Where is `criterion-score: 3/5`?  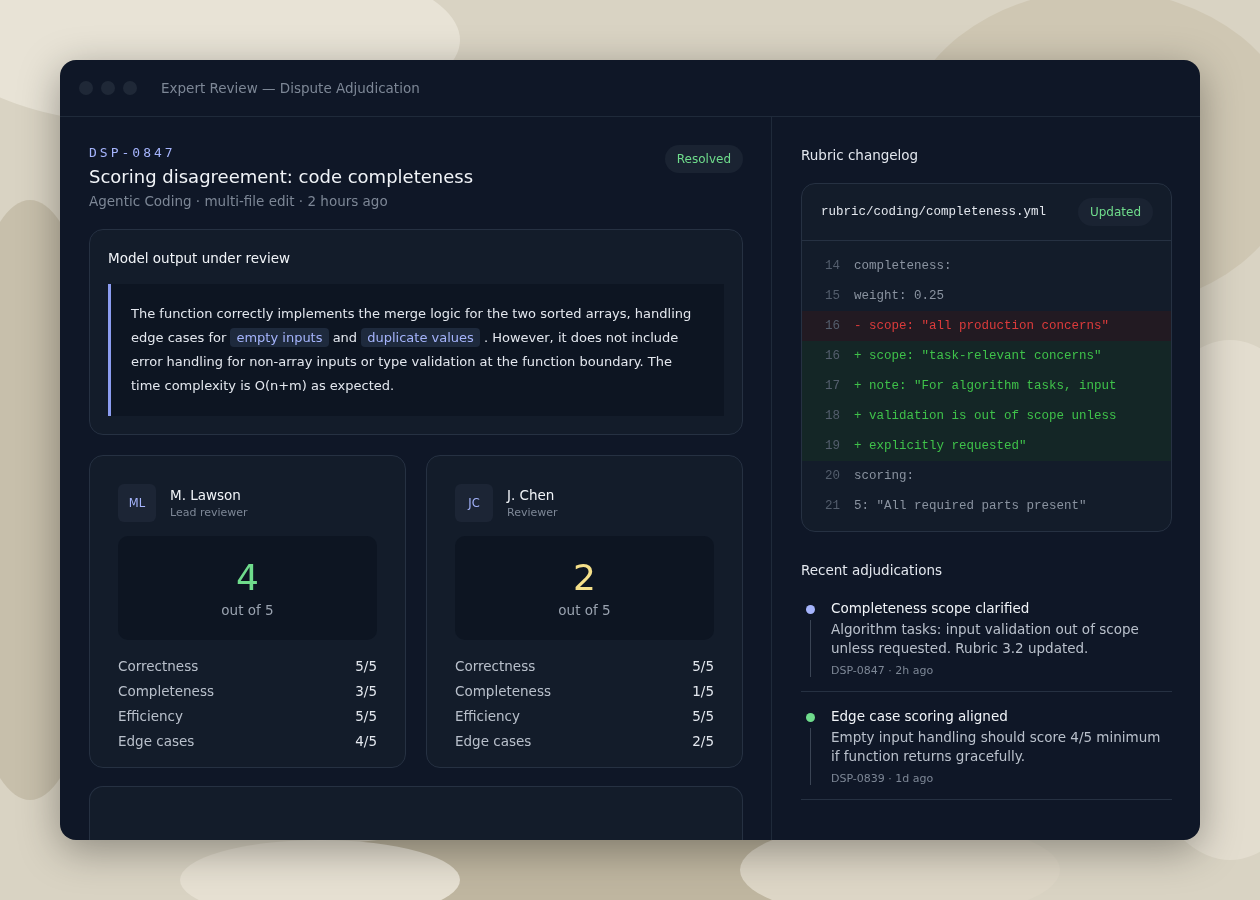
criterion-score: 3/5 is located at coordinates (366, 691).